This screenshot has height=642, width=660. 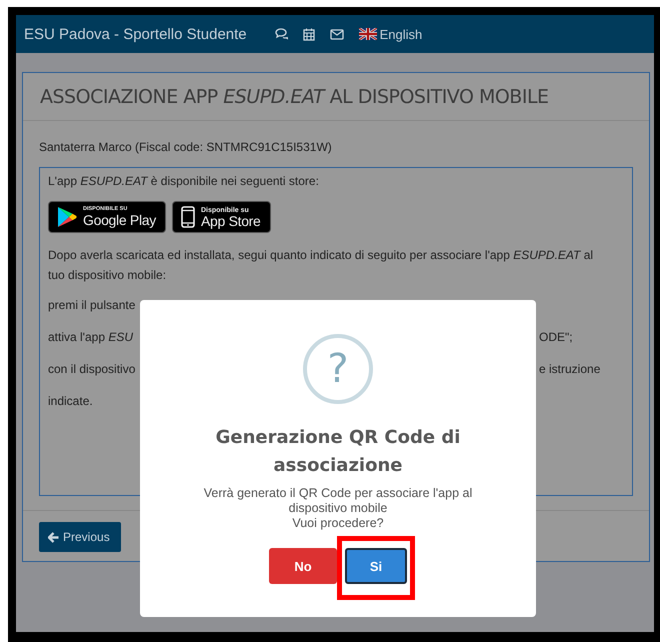 I want to click on mail-icon, so click(x=337, y=34).